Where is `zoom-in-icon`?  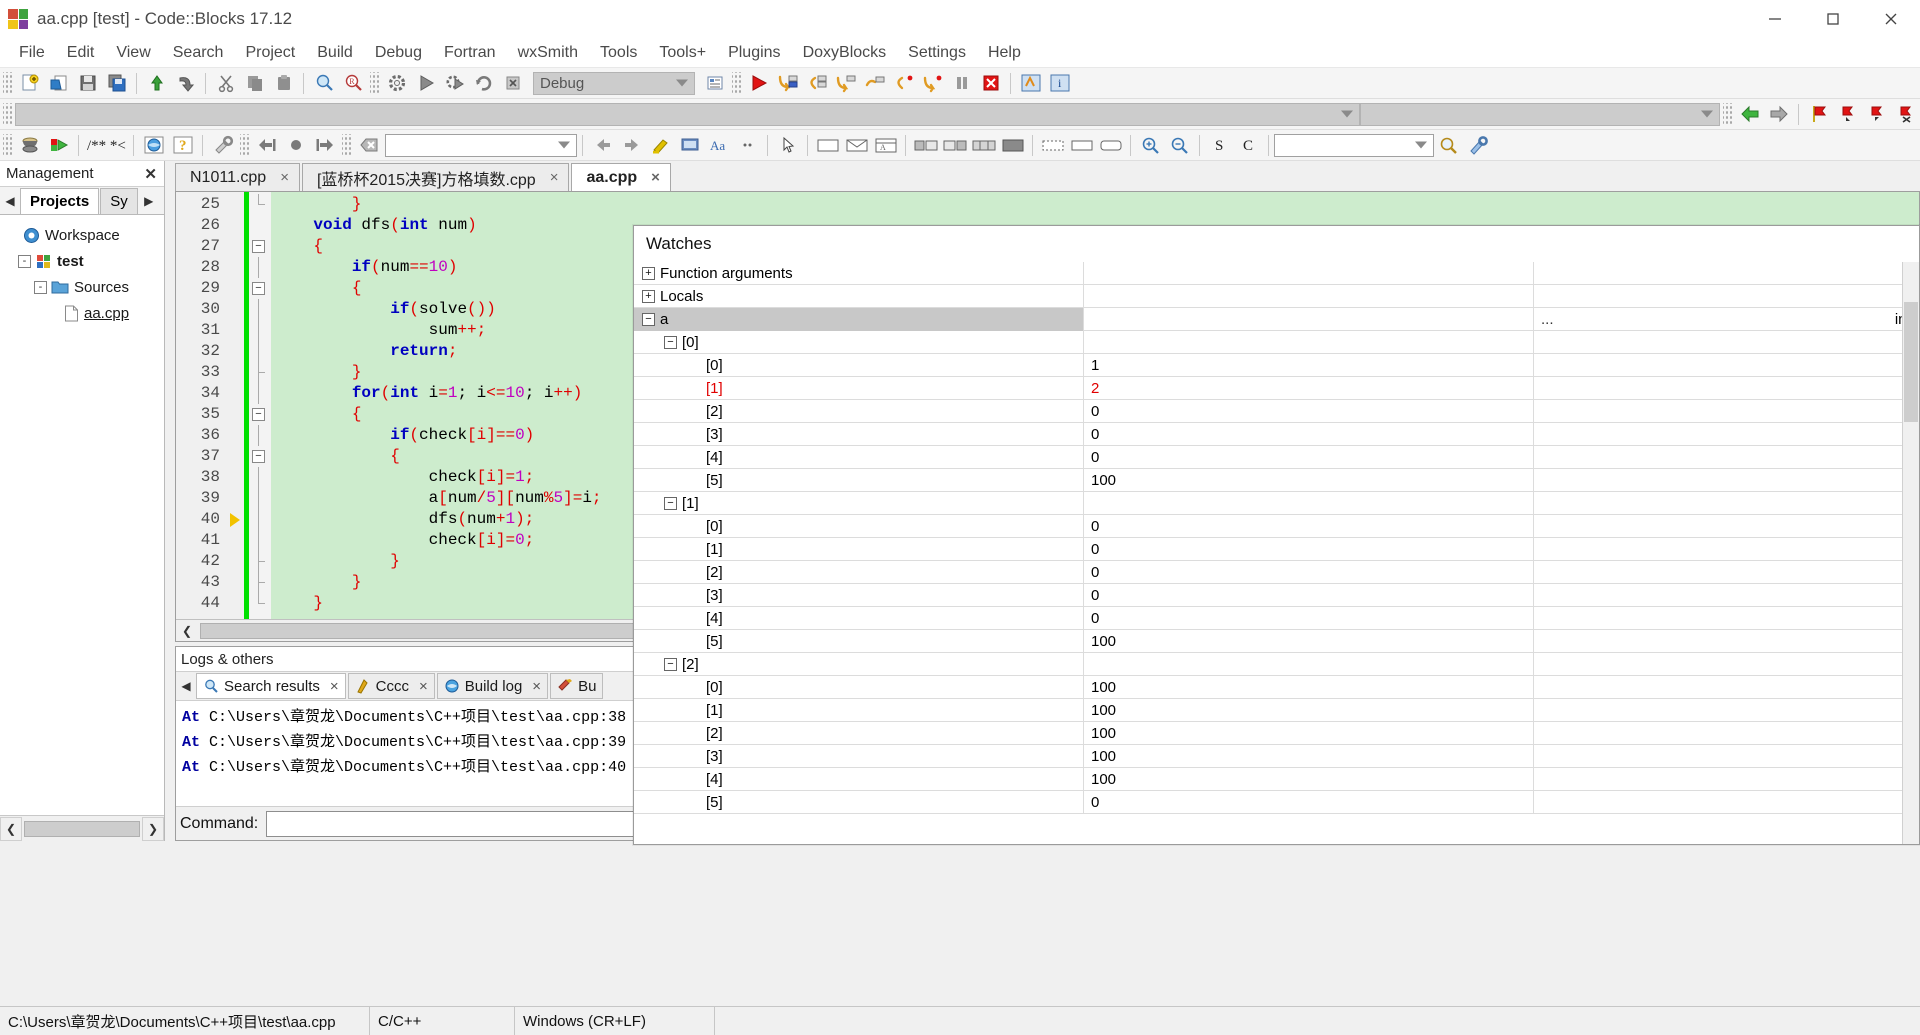 zoom-in-icon is located at coordinates (1150, 145).